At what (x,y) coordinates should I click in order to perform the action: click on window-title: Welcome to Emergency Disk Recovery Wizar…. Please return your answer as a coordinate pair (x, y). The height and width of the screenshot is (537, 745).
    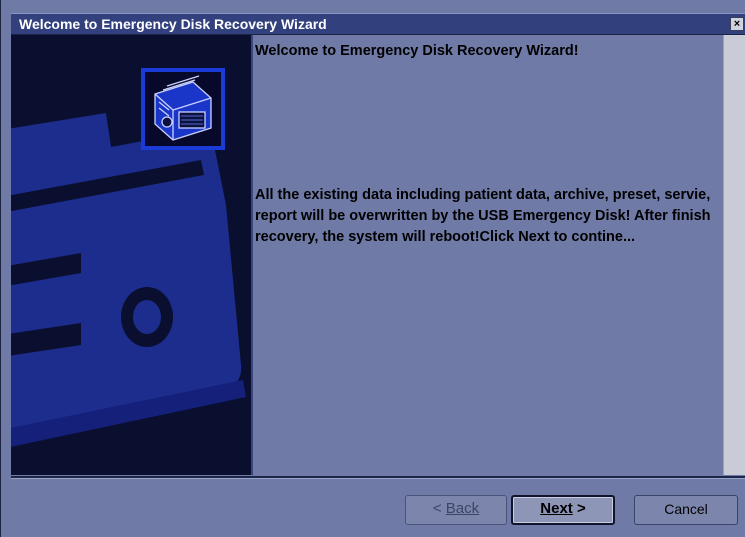
    Looking at the image, I should click on (173, 24).